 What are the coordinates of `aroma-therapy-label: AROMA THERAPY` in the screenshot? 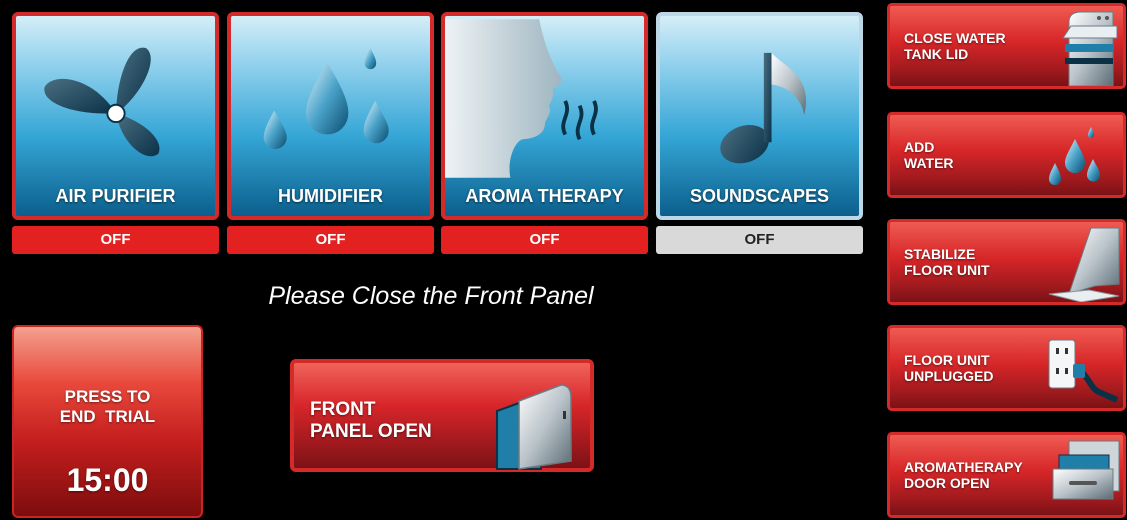 It's located at (544, 196).